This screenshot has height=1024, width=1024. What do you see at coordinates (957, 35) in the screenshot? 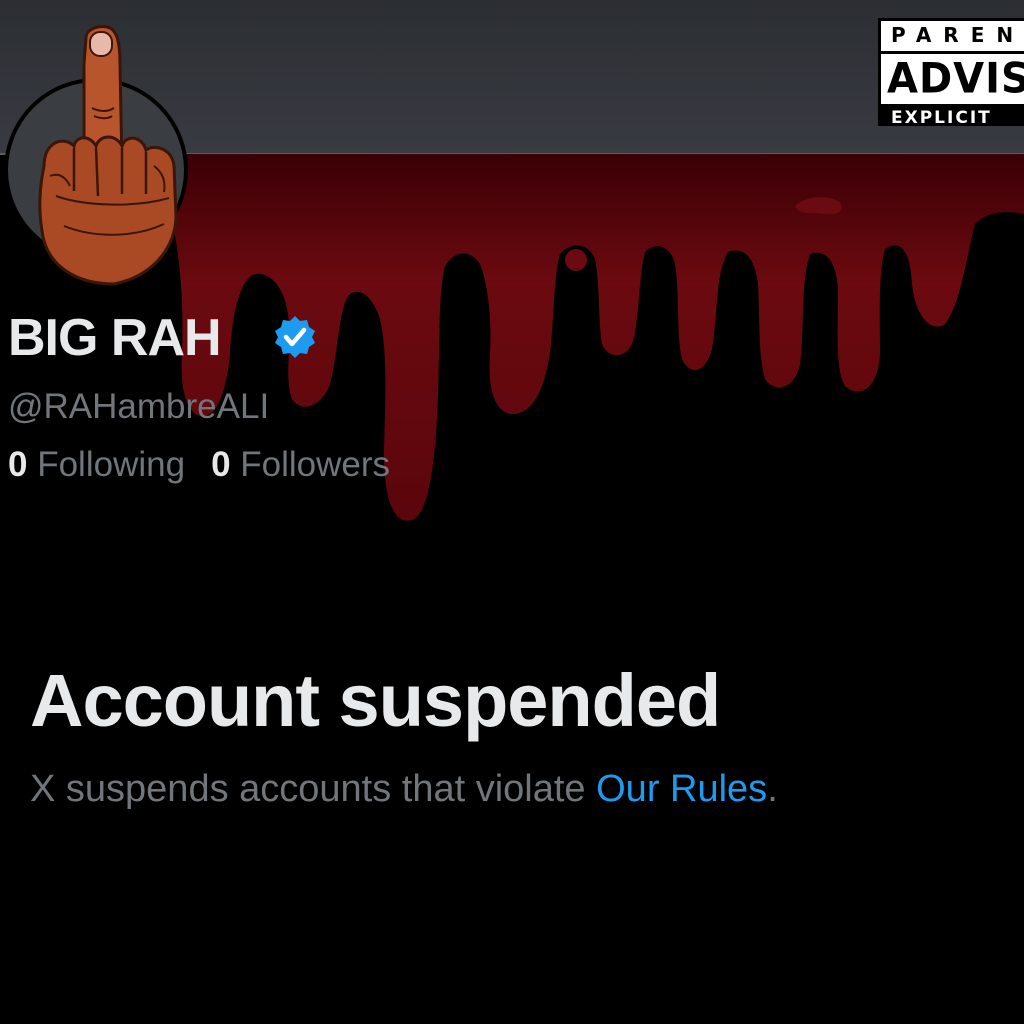
I see `advisory-line1: PARENT` at bounding box center [957, 35].